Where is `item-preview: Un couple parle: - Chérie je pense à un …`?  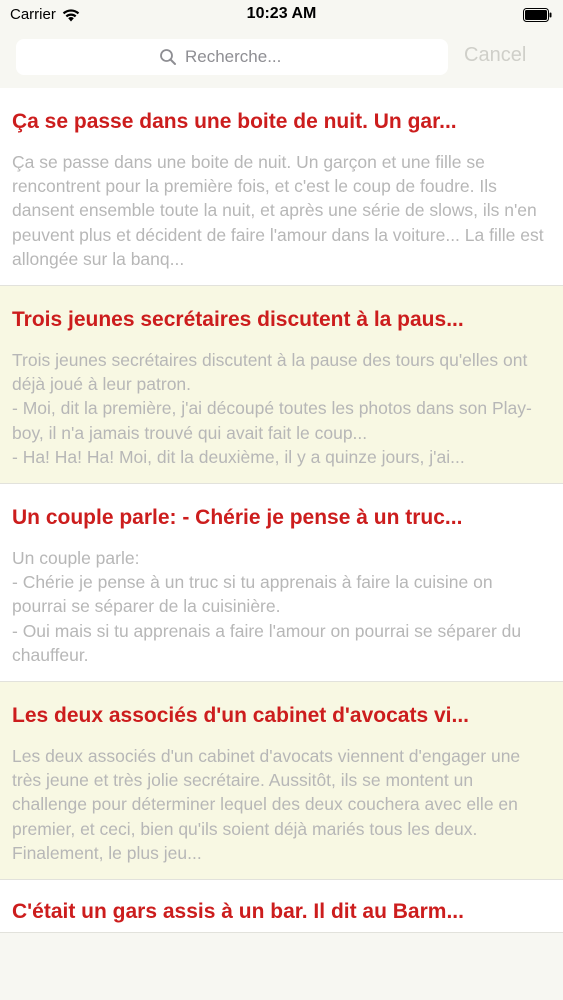 item-preview: Un couple parle: - Chérie je pense à un … is located at coordinates (267, 606).